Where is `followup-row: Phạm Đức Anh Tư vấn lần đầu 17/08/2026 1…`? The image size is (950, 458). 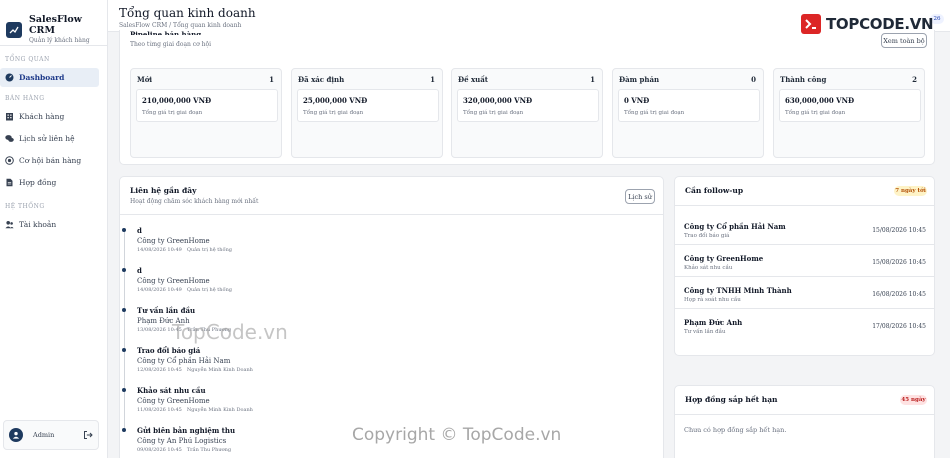
followup-row: Phạm Đức Anh Tư vấn lần đầu 17/08/2026 1… is located at coordinates (804, 325).